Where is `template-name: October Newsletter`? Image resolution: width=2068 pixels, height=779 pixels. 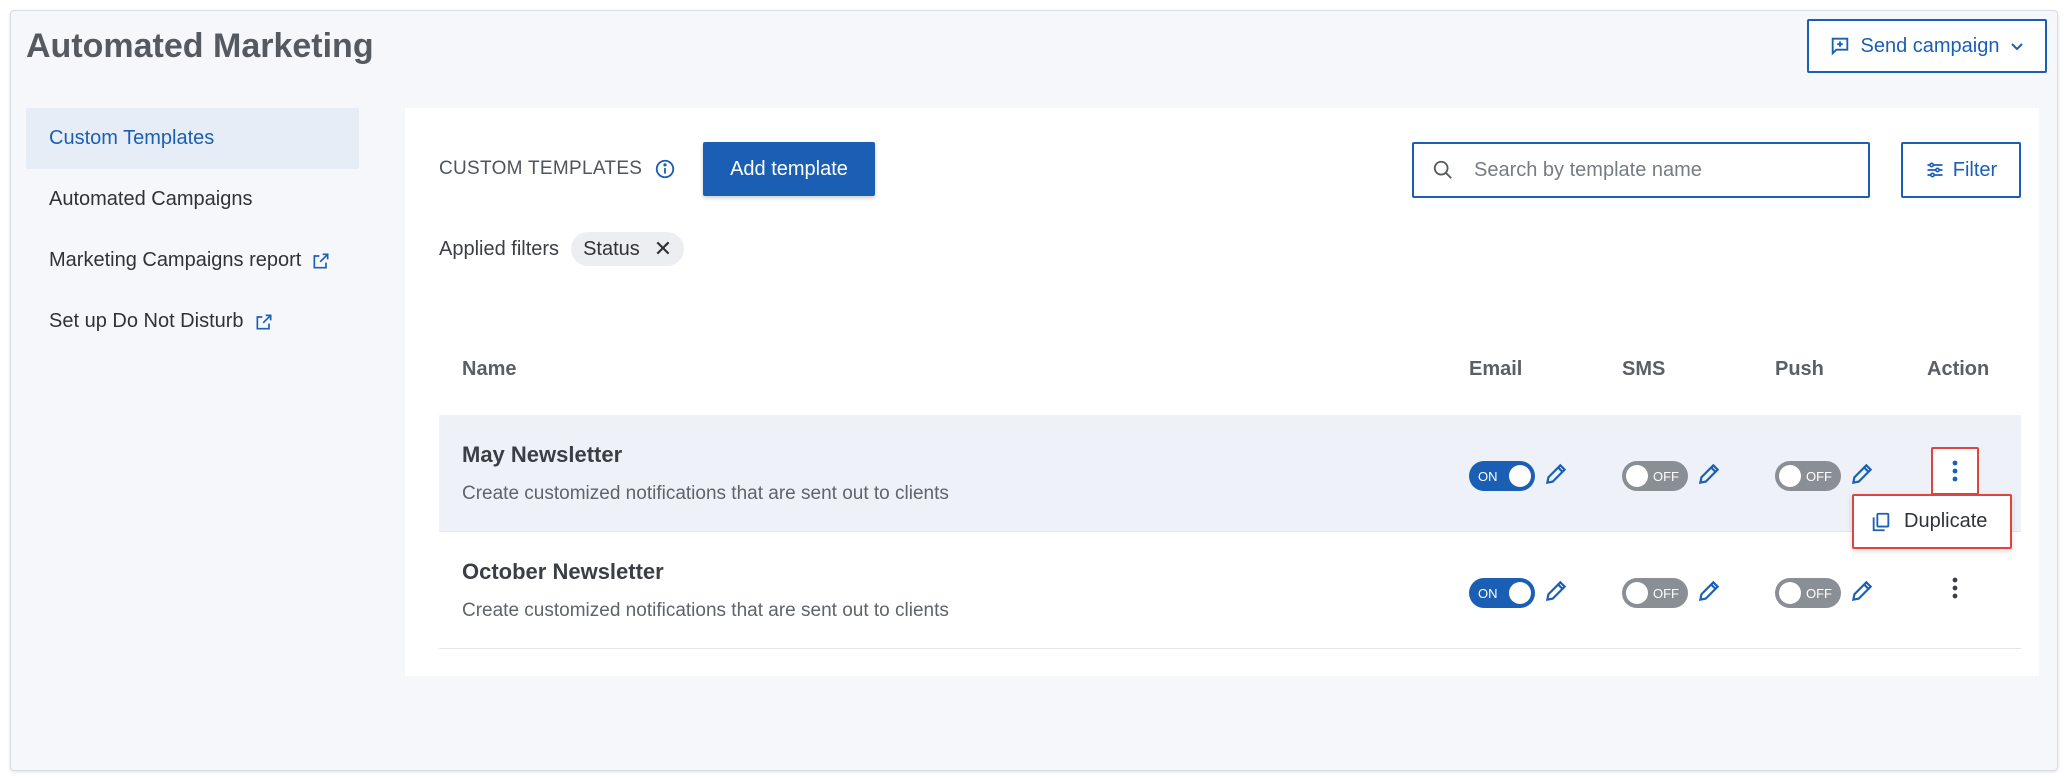
template-name: October Newsletter is located at coordinates (563, 571).